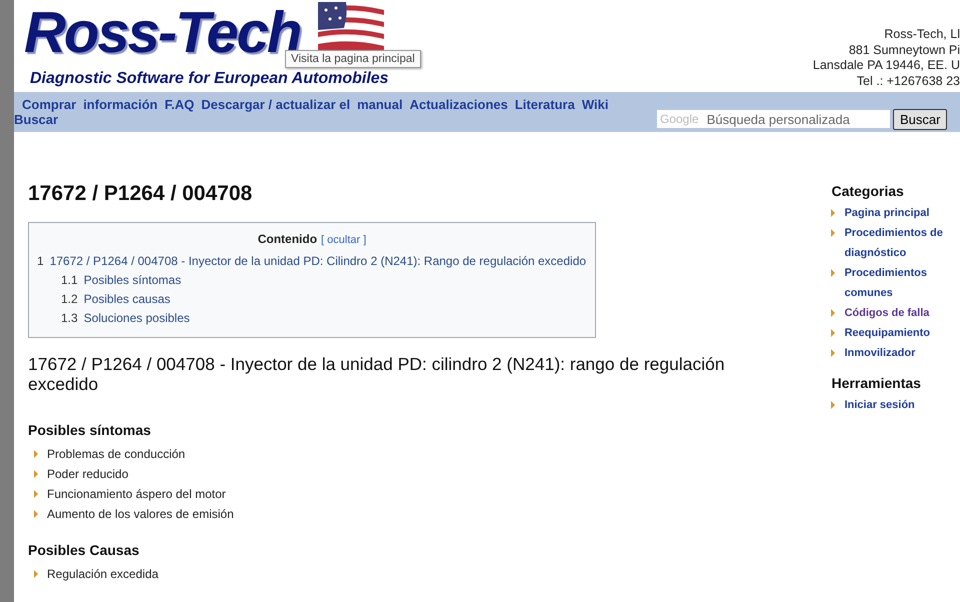 This screenshot has height=602, width=960. I want to click on sidebar-link: Procedimientos comunes, so click(902, 283).